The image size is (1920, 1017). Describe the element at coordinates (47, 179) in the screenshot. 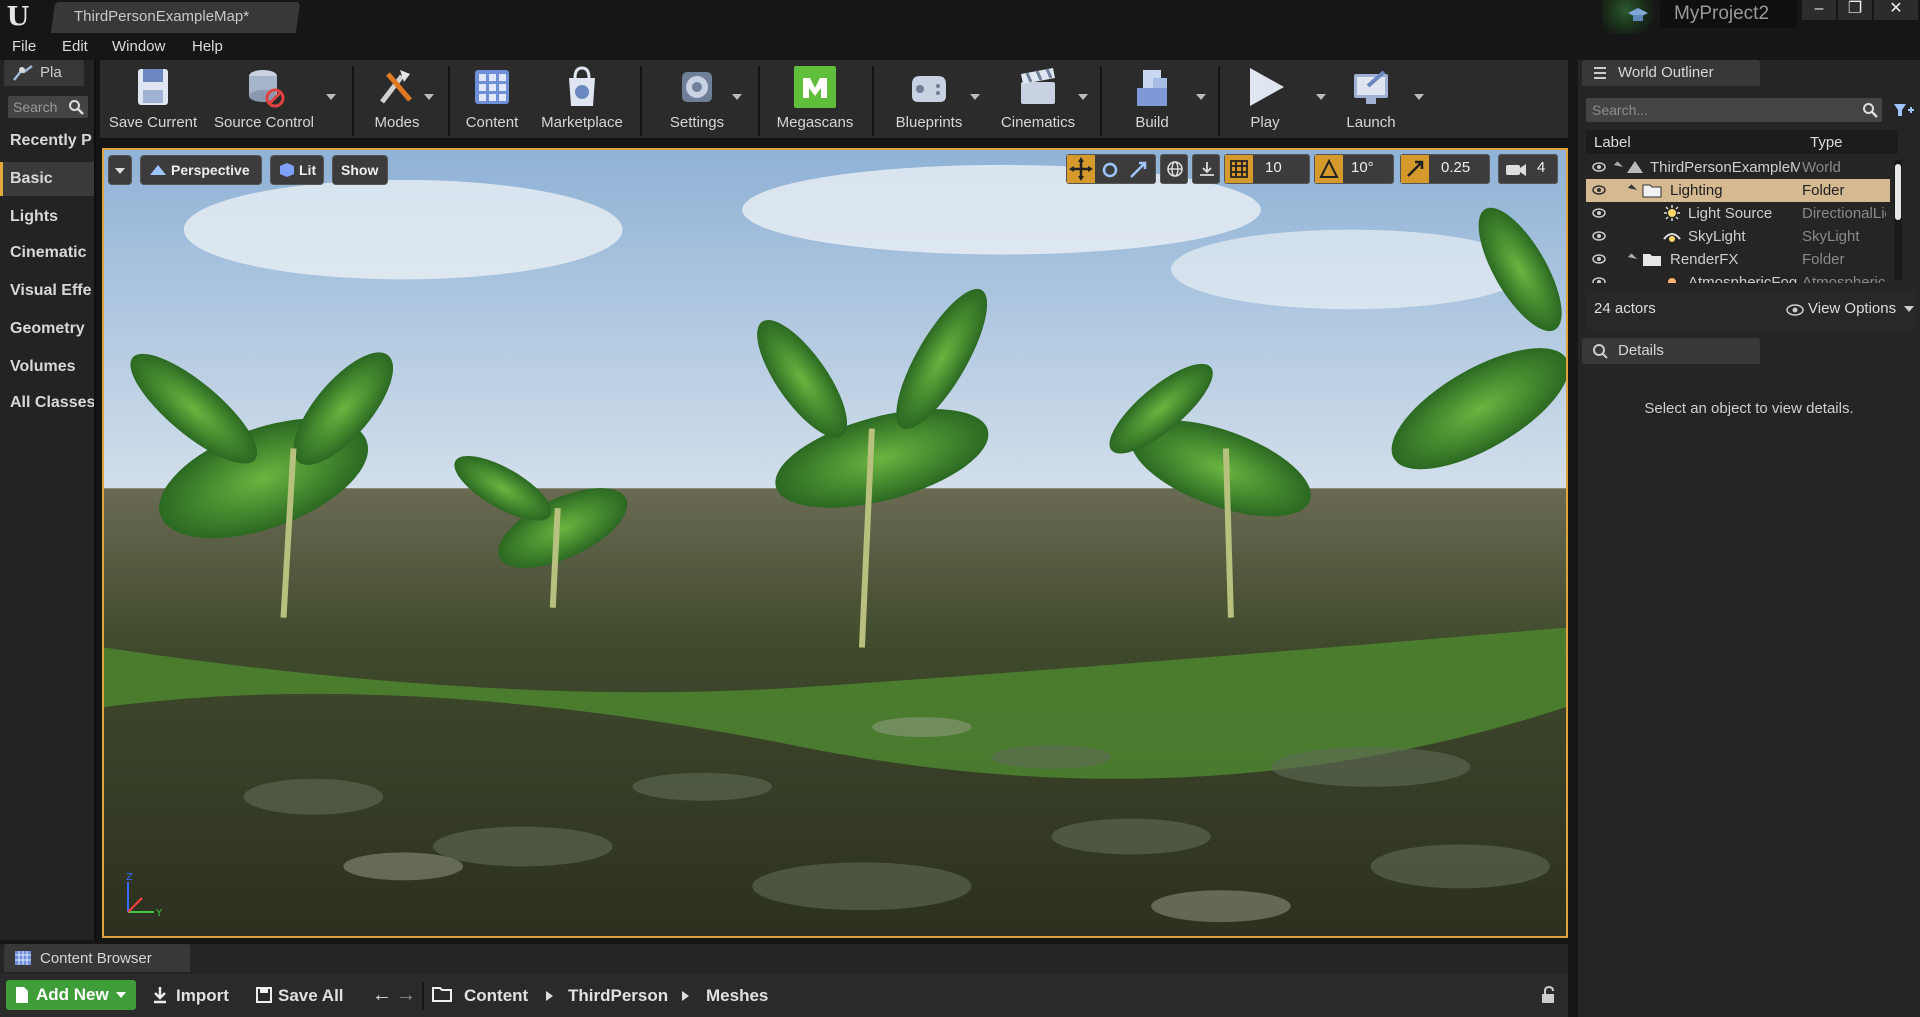

I see `category-basic: Basic` at that location.